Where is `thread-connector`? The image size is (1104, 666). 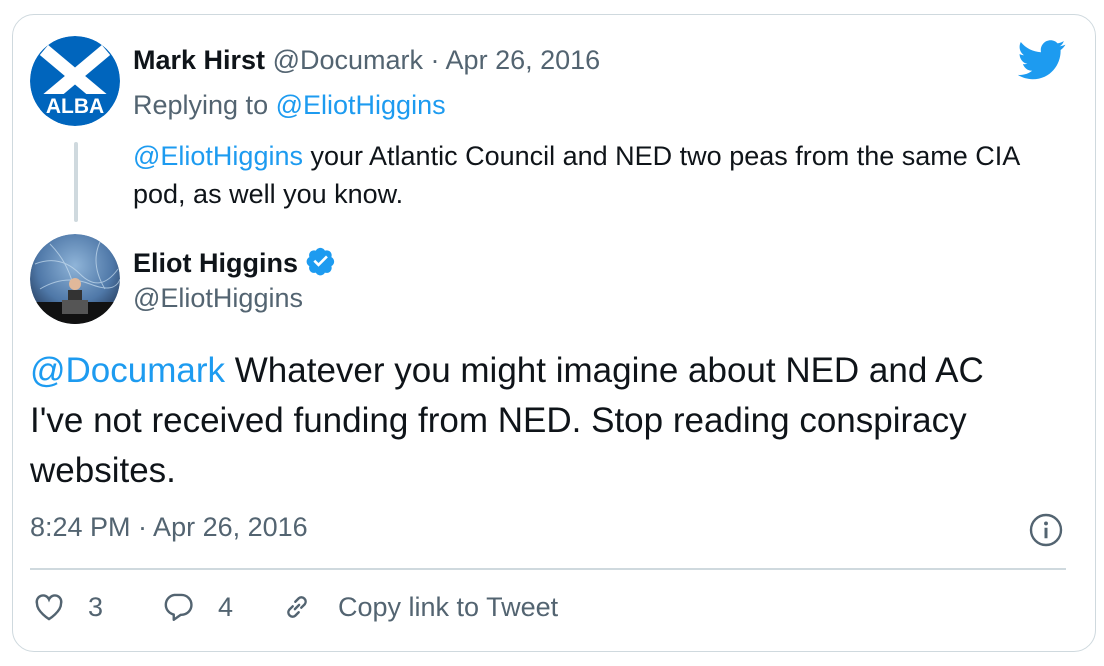
thread-connector is located at coordinates (76, 182).